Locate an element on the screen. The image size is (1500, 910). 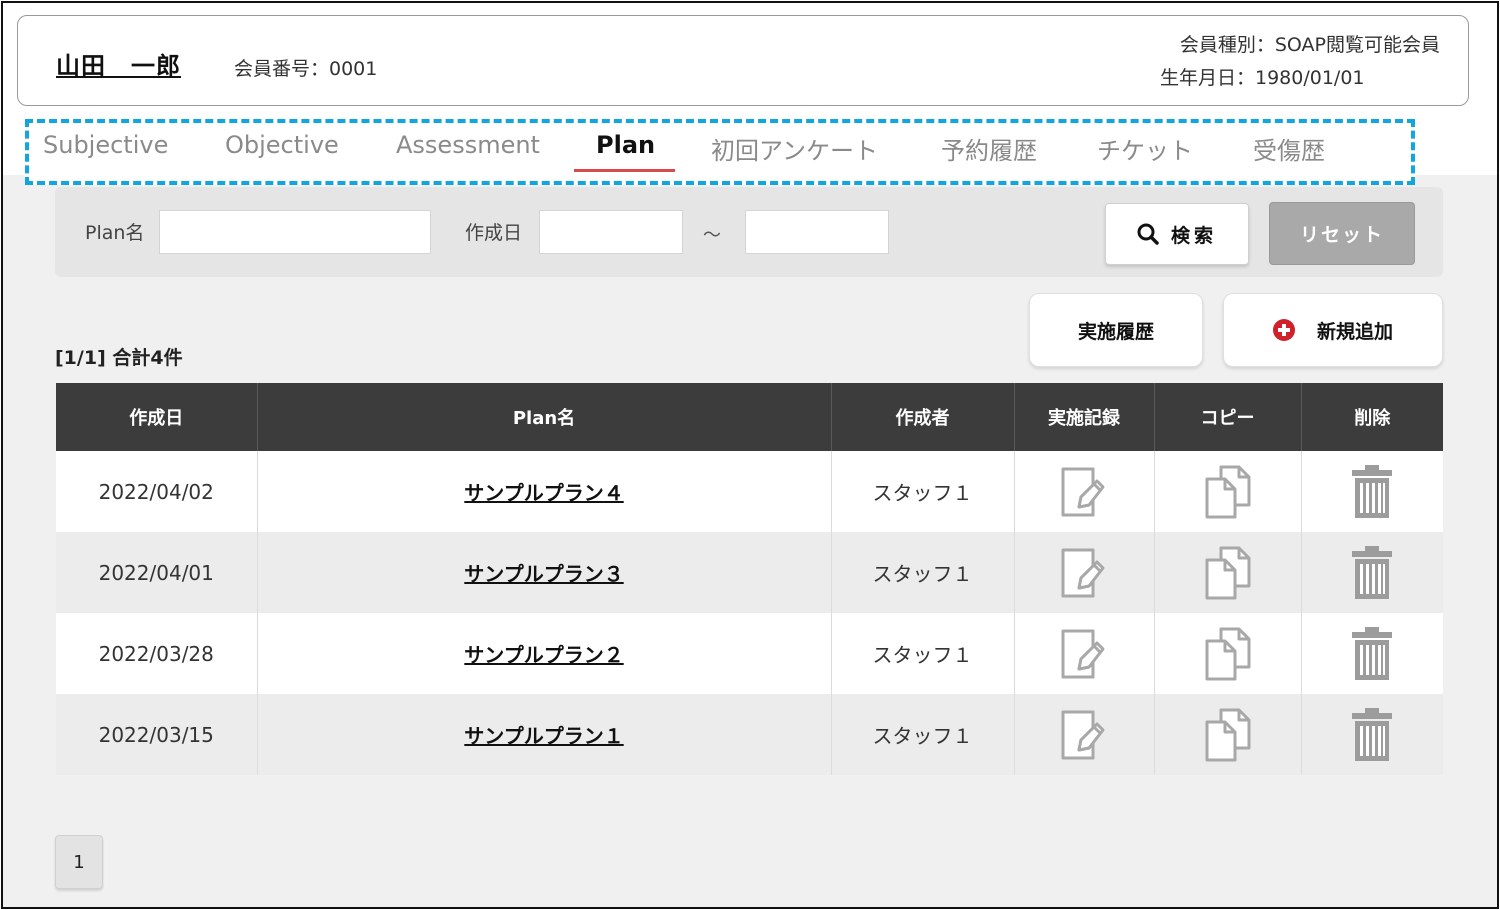
table-row: 2022/04/01 サンプルプラン３ スタッフ１ is located at coordinates (749, 572).